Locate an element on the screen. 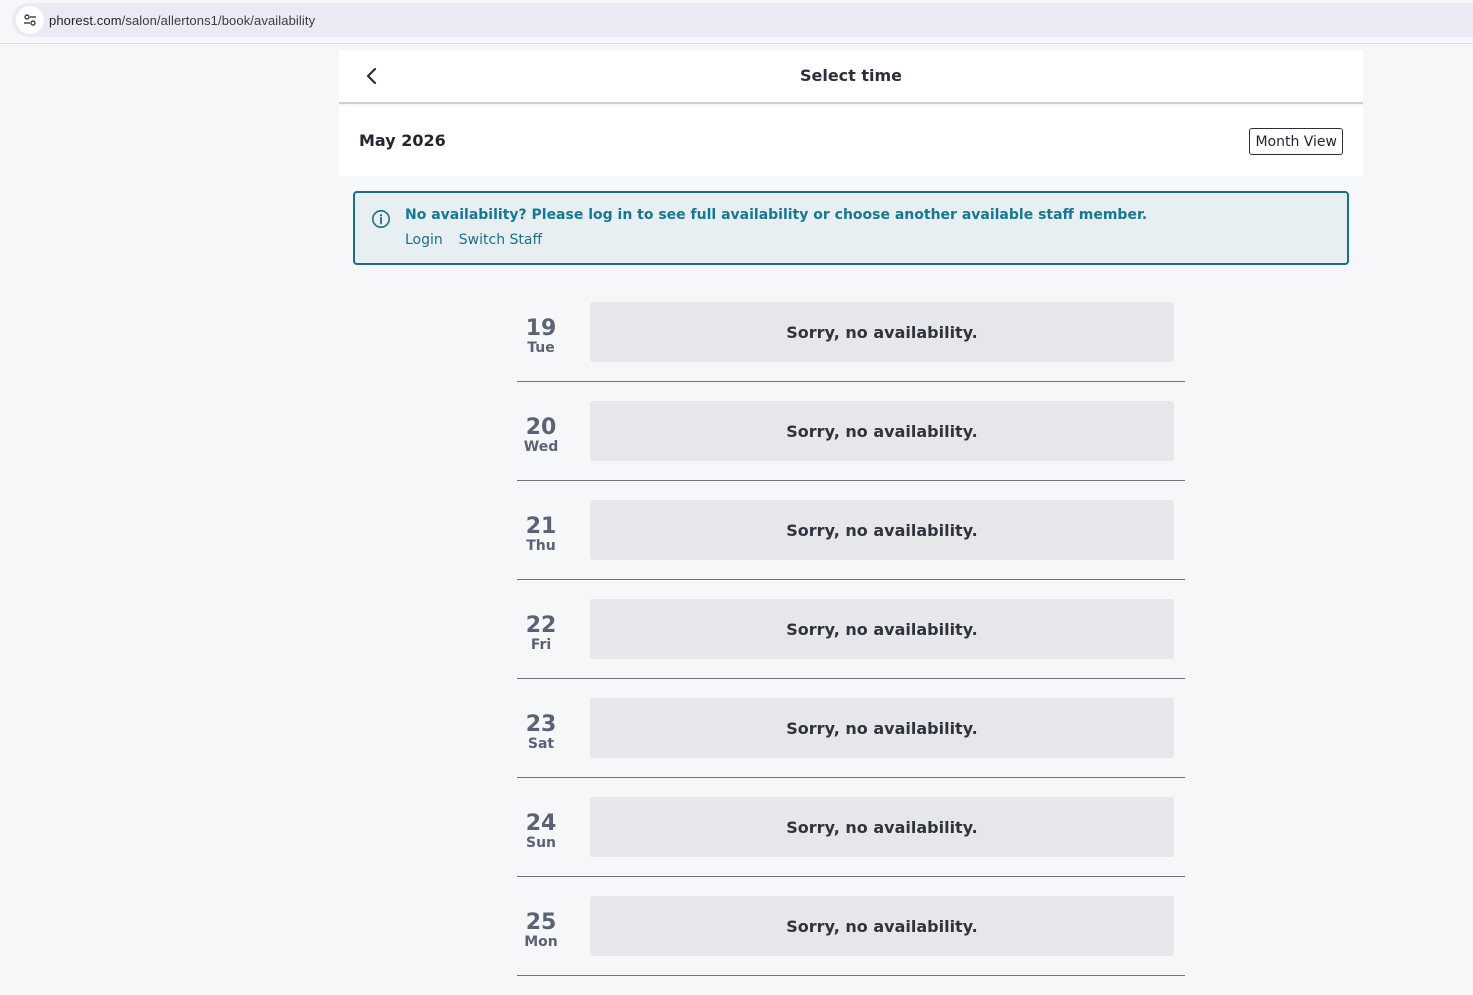  switch-staff-link: Switch Staff is located at coordinates (500, 240).